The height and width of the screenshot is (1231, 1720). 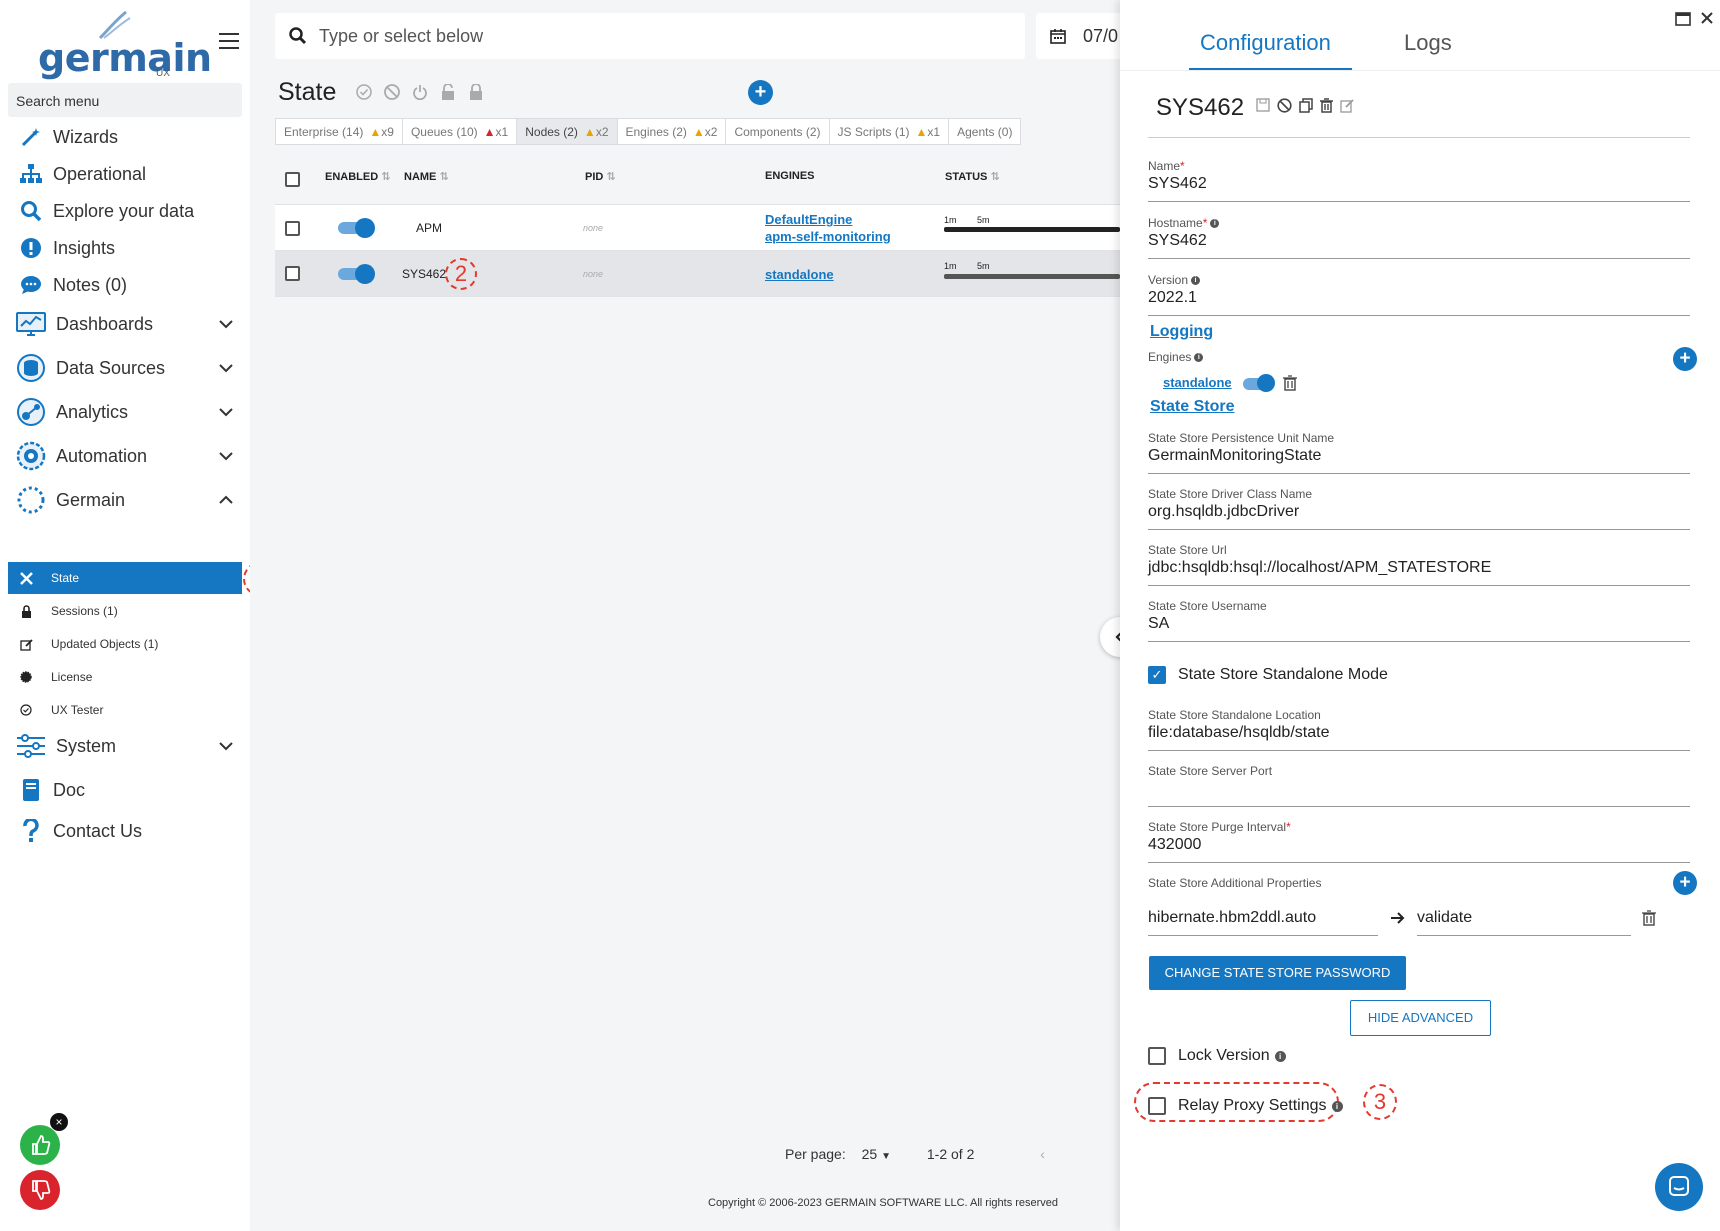 What do you see at coordinates (1419, 790) in the screenshot?
I see `field-value` at bounding box center [1419, 790].